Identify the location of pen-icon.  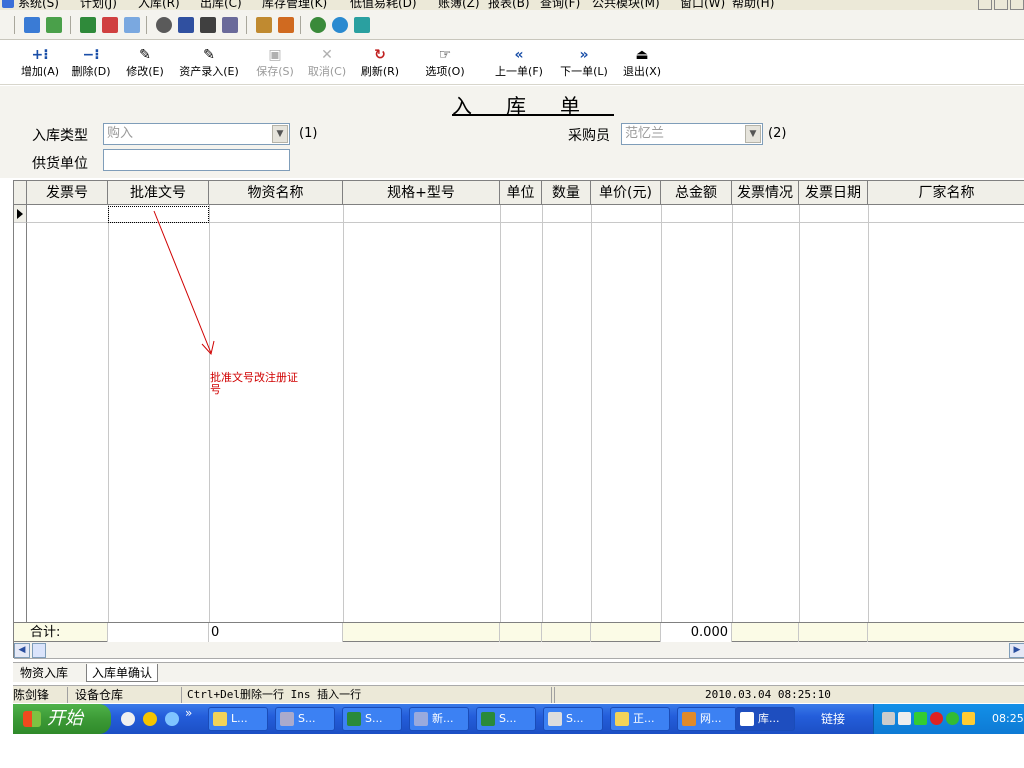
(54, 25).